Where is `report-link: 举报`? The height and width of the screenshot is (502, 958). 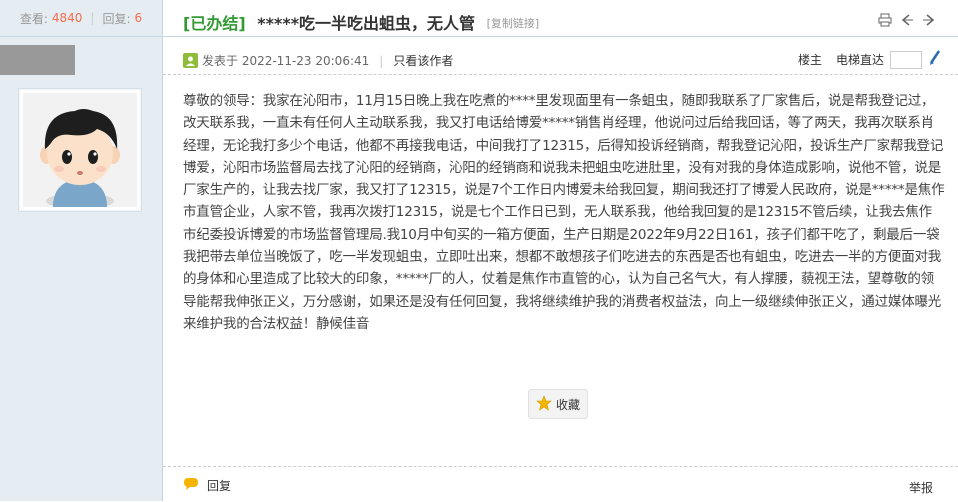
report-link: 举报 is located at coordinates (921, 487).